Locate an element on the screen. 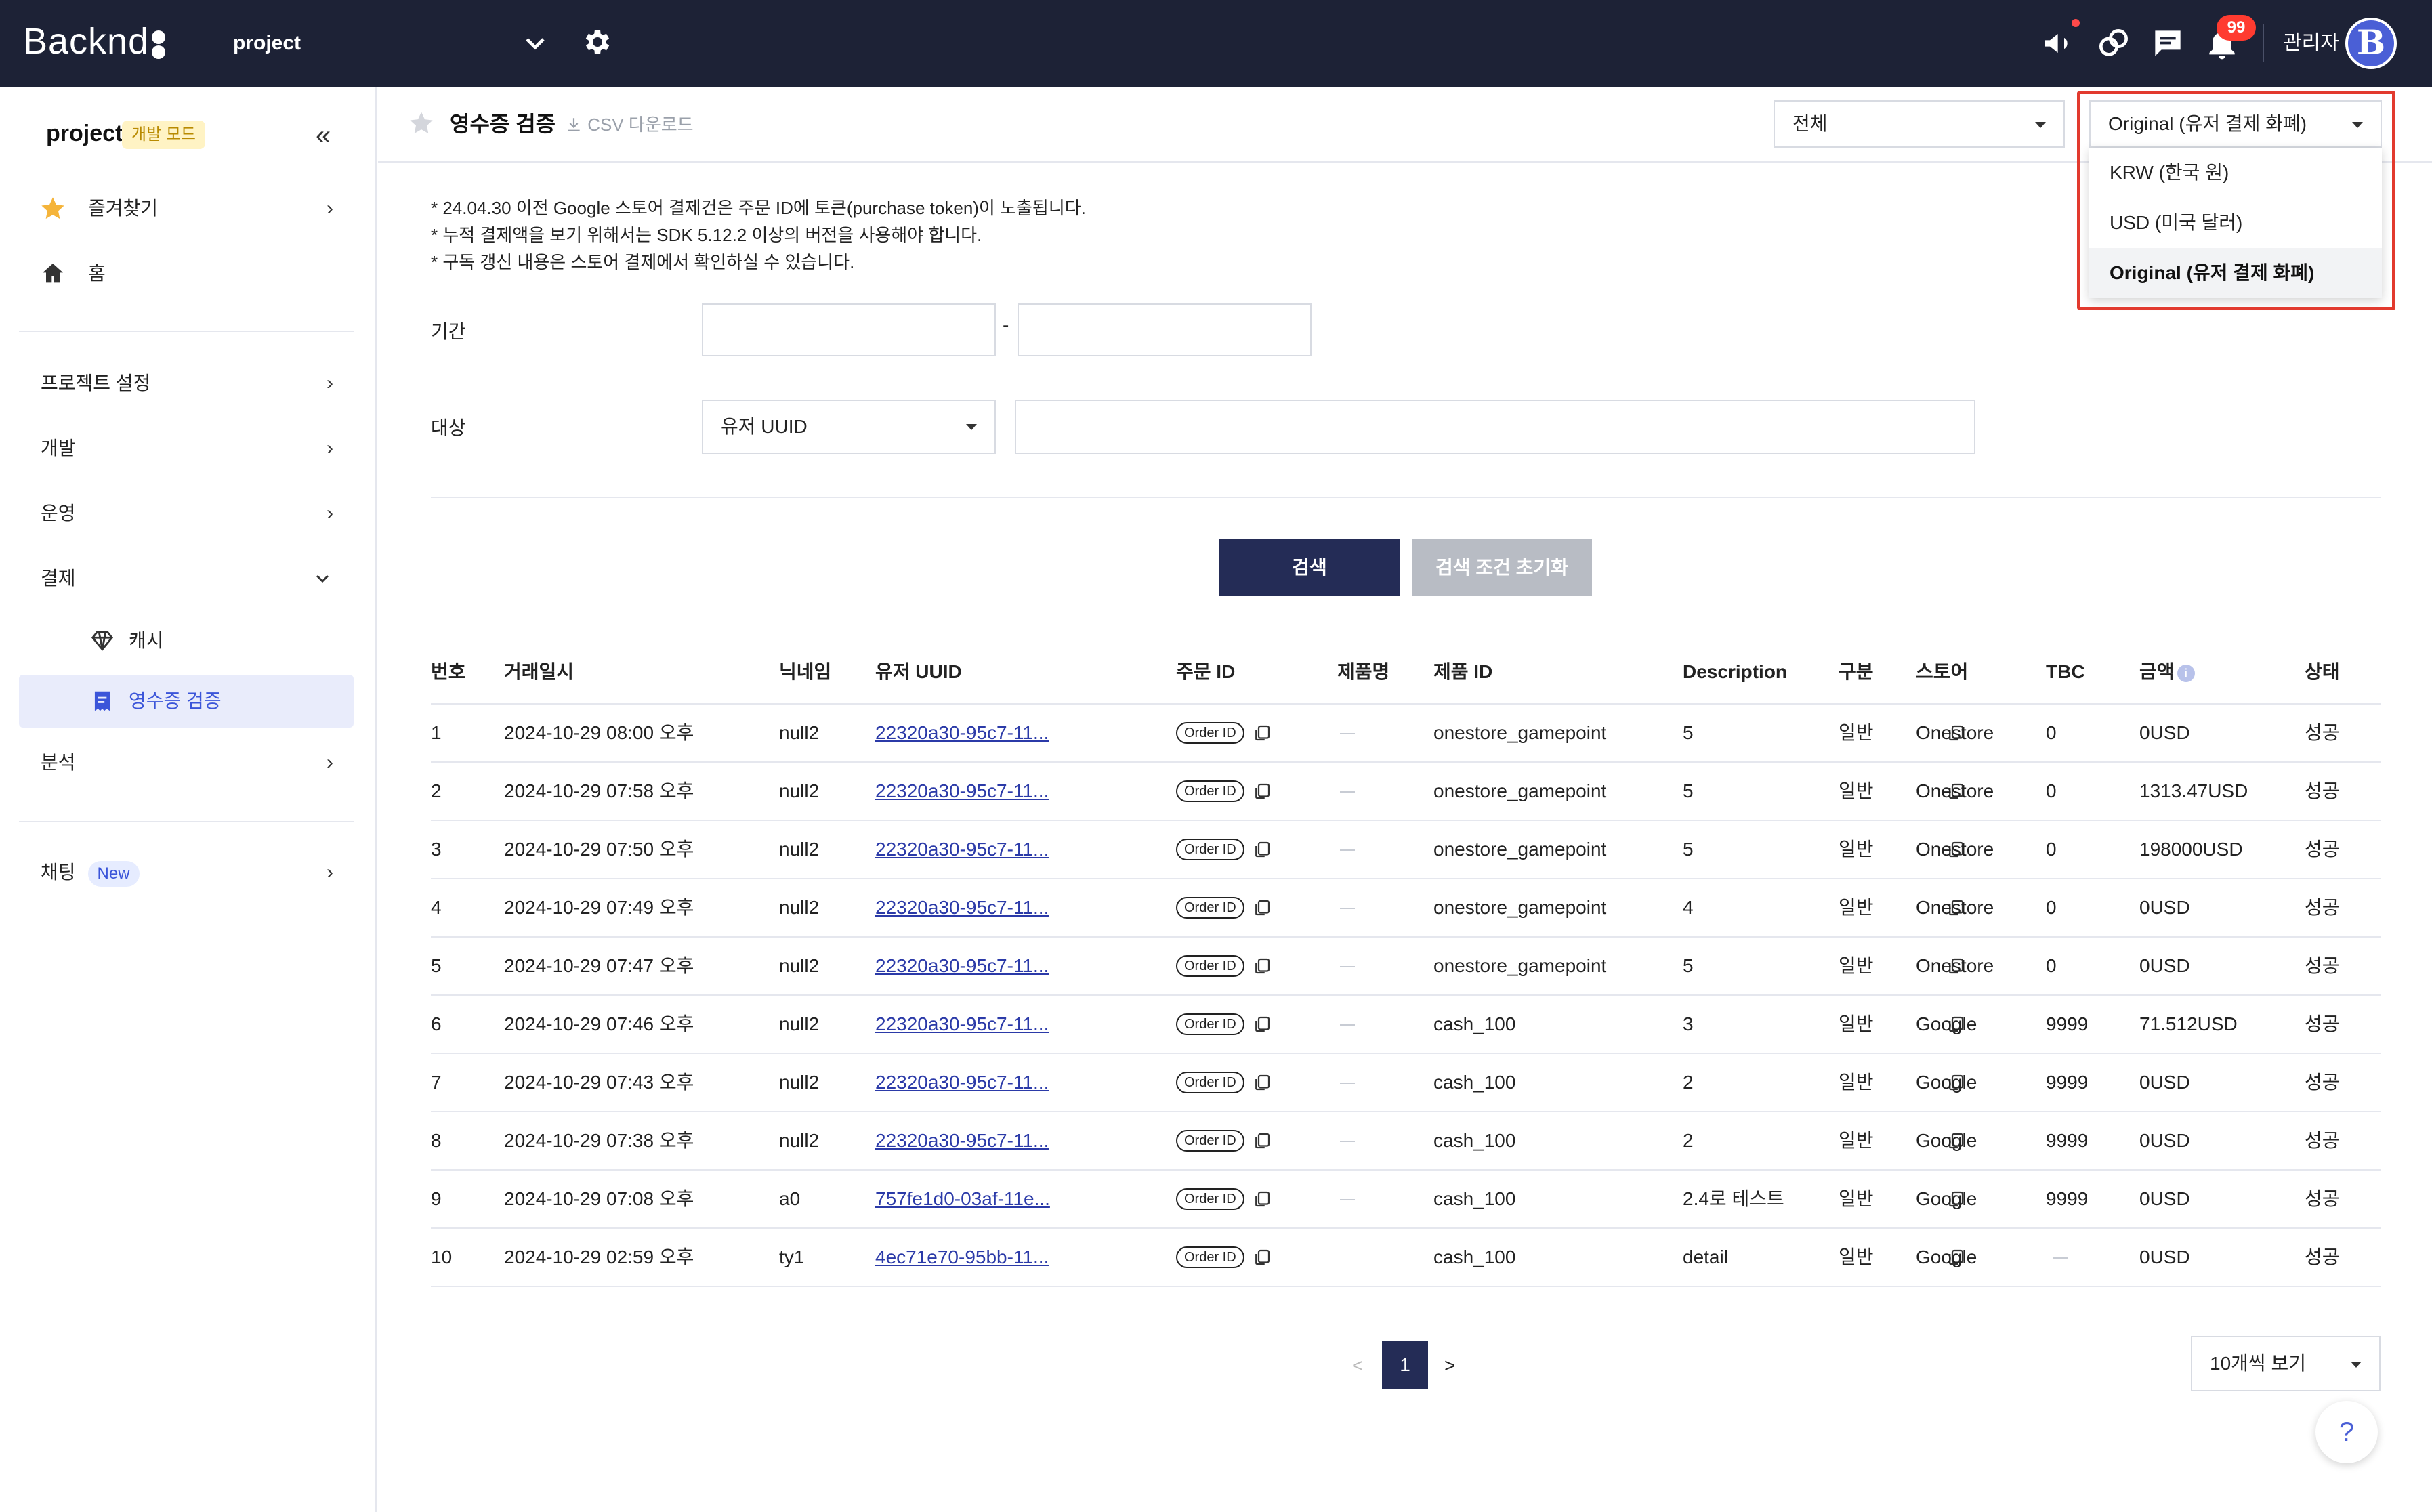 This screenshot has width=2432, height=1512. page-size-select: 10개씩 보기 is located at coordinates (2286, 1363).